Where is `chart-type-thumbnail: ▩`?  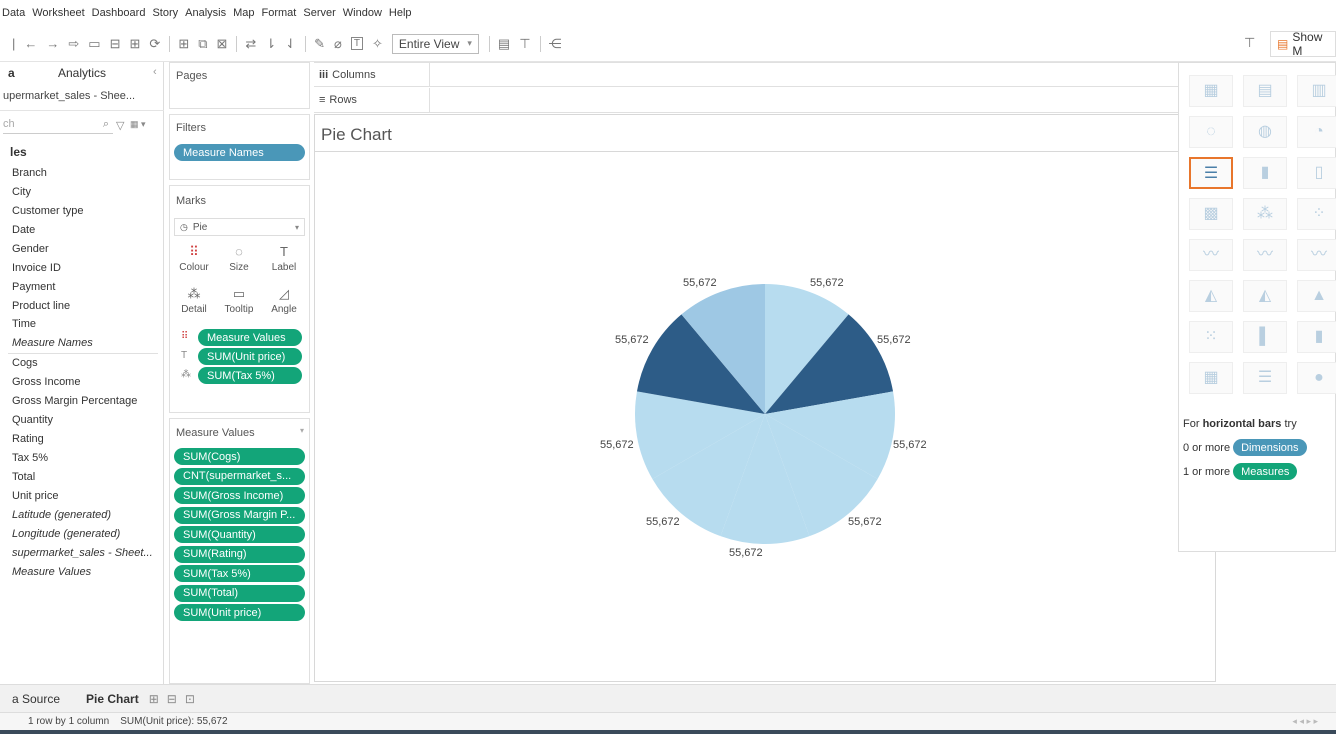 chart-type-thumbnail: ▩ is located at coordinates (1211, 214).